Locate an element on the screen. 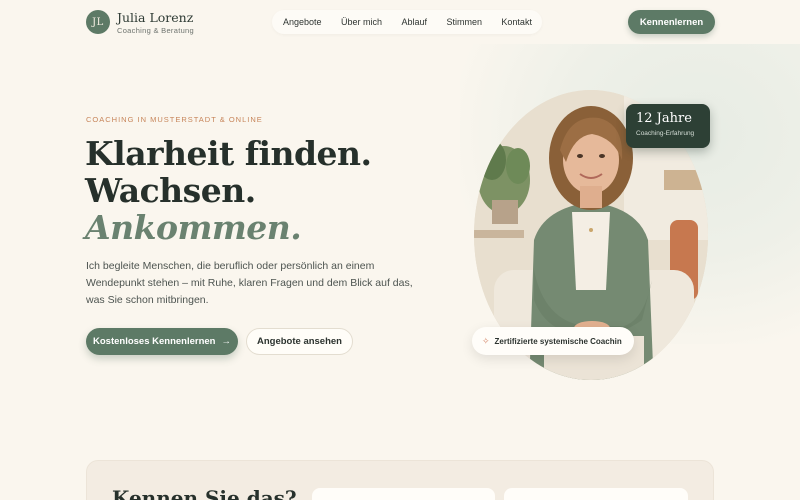 This screenshot has height=500, width=800. experience-years: 12 Jahre is located at coordinates (664, 118).